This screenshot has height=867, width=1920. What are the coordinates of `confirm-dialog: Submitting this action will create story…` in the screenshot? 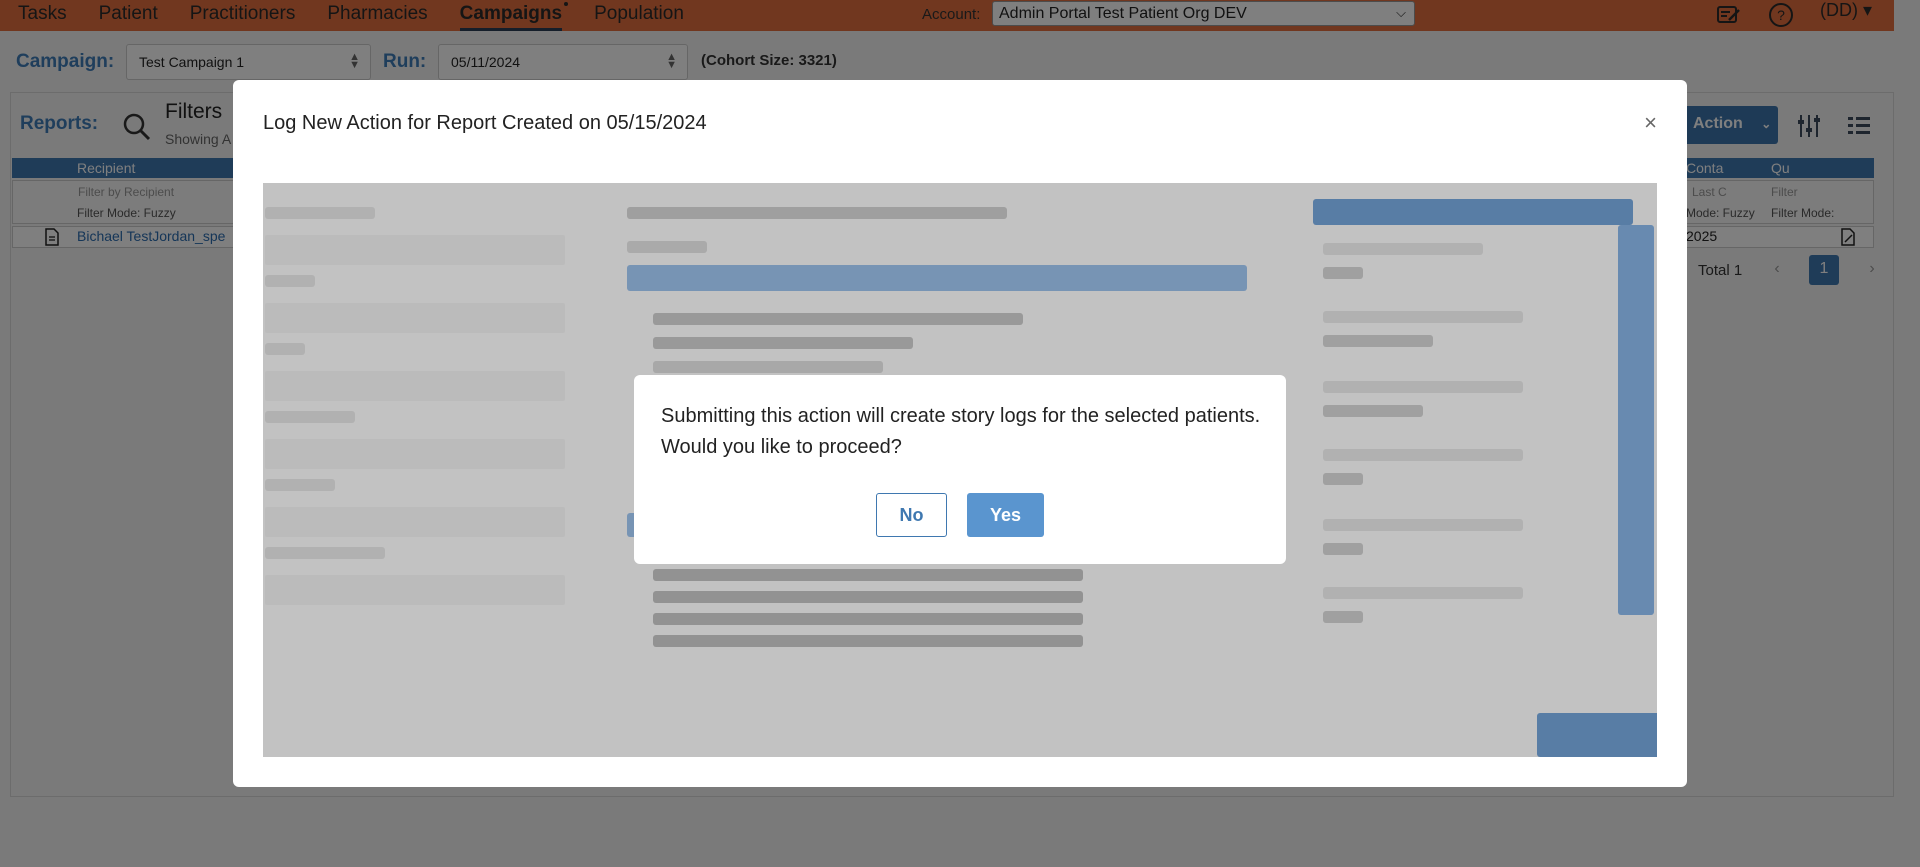 It's located at (960, 469).